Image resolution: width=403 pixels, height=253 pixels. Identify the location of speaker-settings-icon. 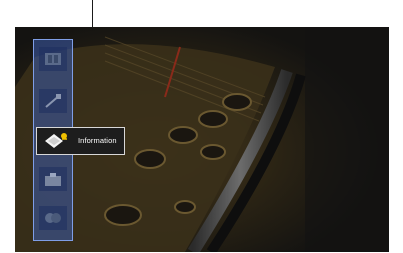
(53, 101).